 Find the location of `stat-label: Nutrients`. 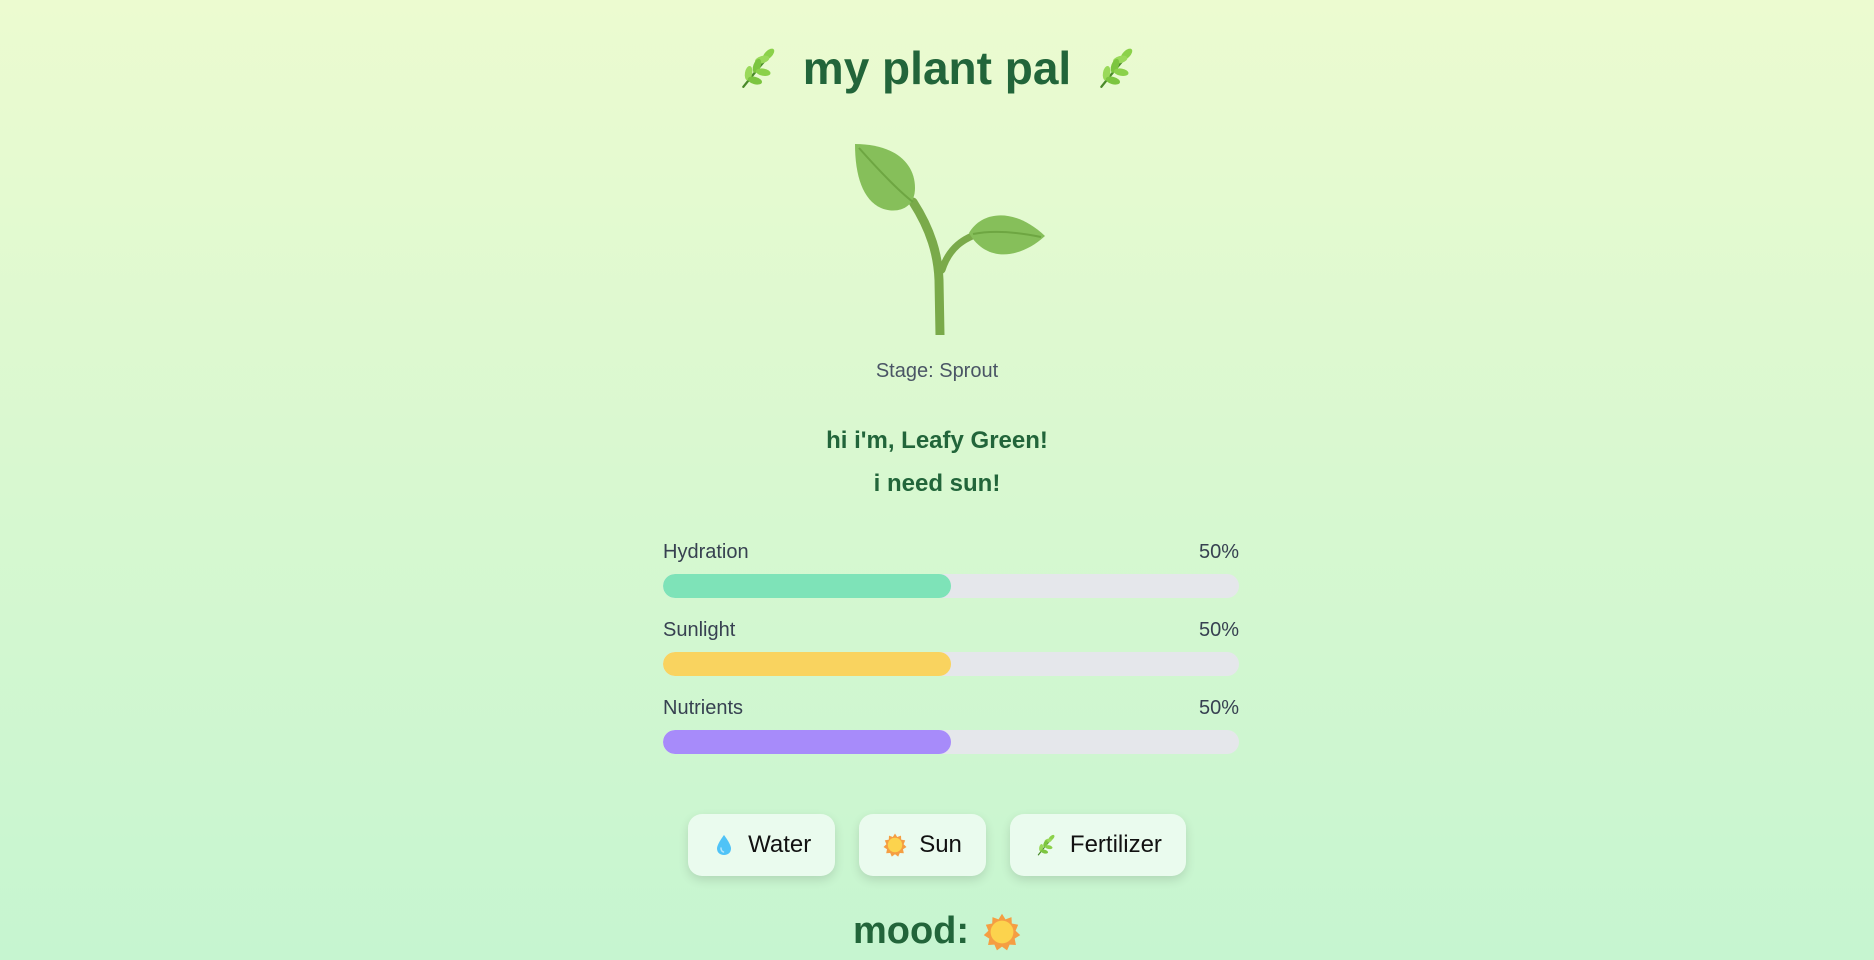

stat-label: Nutrients is located at coordinates (703, 708).